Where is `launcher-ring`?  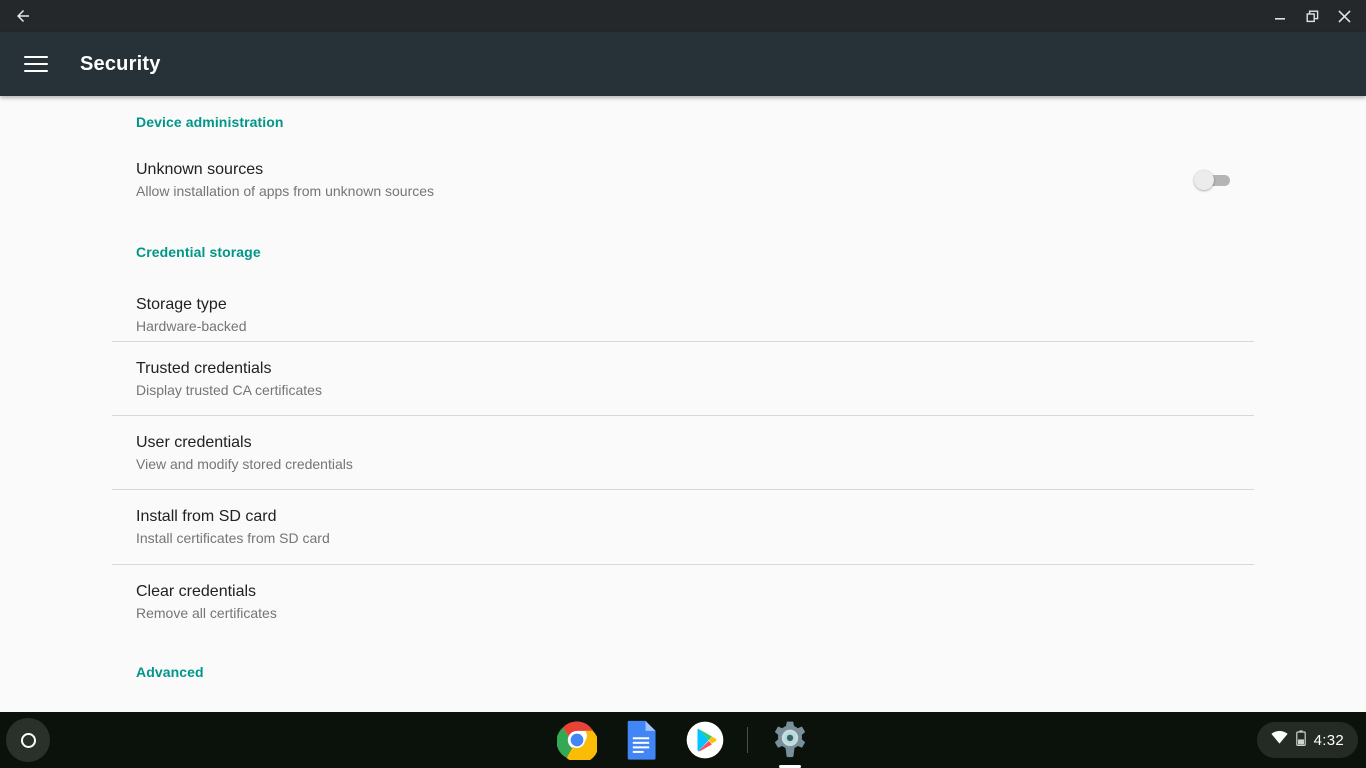 launcher-ring is located at coordinates (28, 740).